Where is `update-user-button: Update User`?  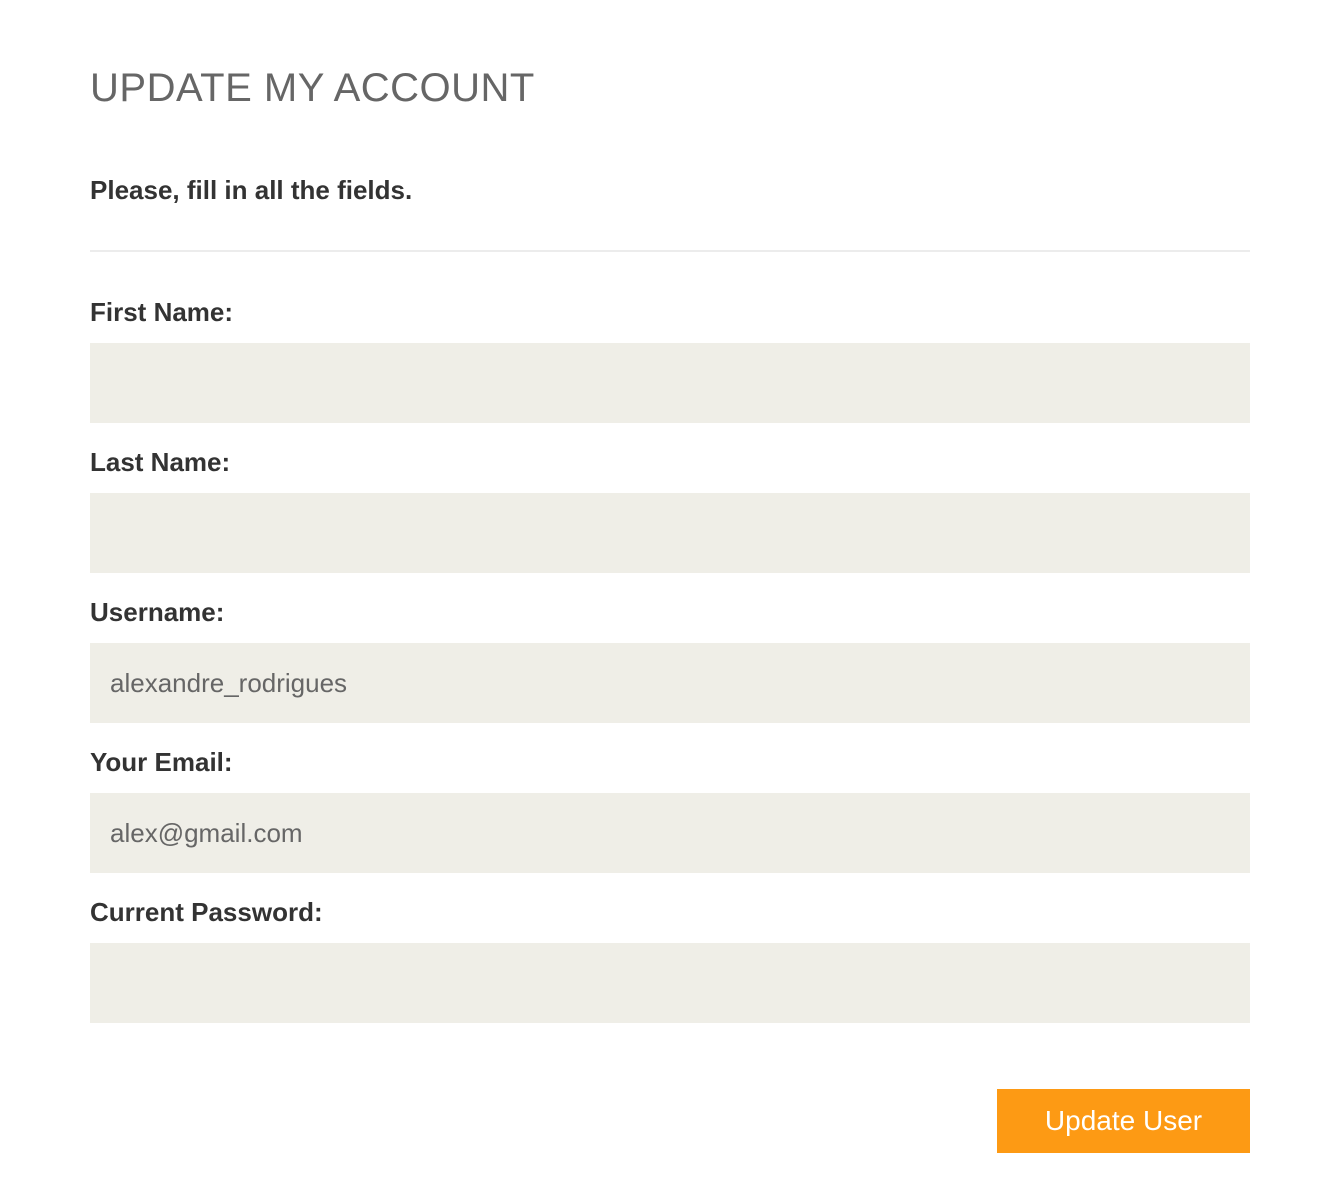
update-user-button: Update User is located at coordinates (1123, 1121).